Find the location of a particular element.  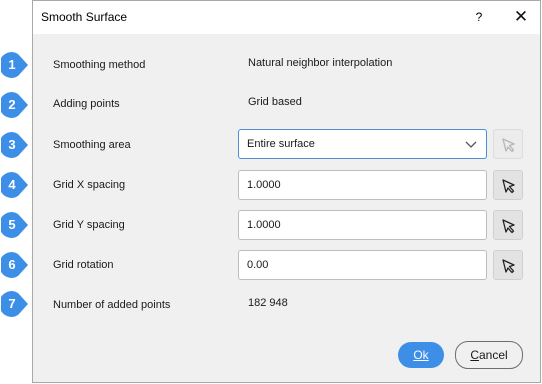

close-button: ✕ is located at coordinates (521, 17).